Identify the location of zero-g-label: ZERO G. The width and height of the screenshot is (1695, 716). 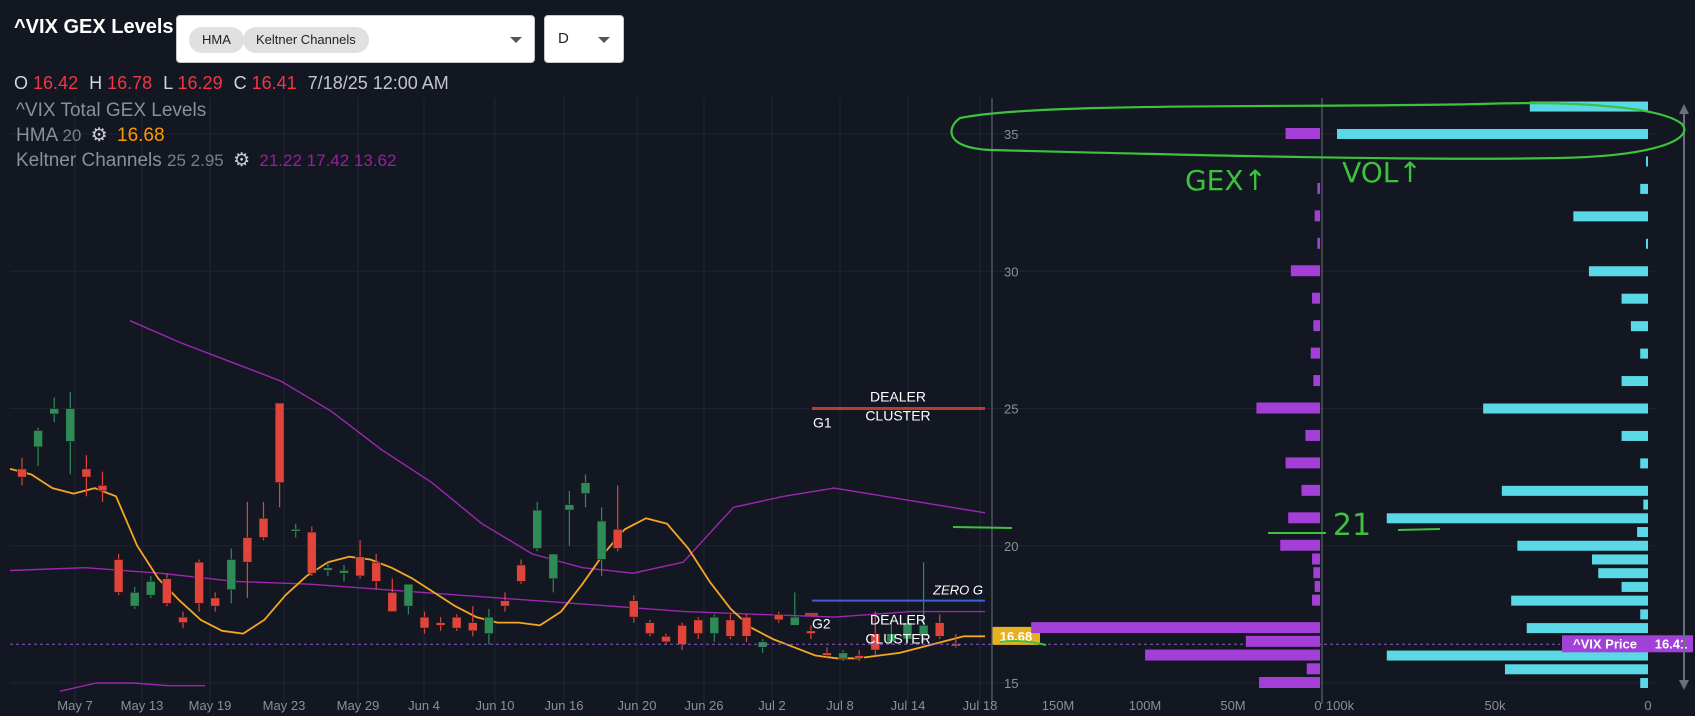
(957, 590).